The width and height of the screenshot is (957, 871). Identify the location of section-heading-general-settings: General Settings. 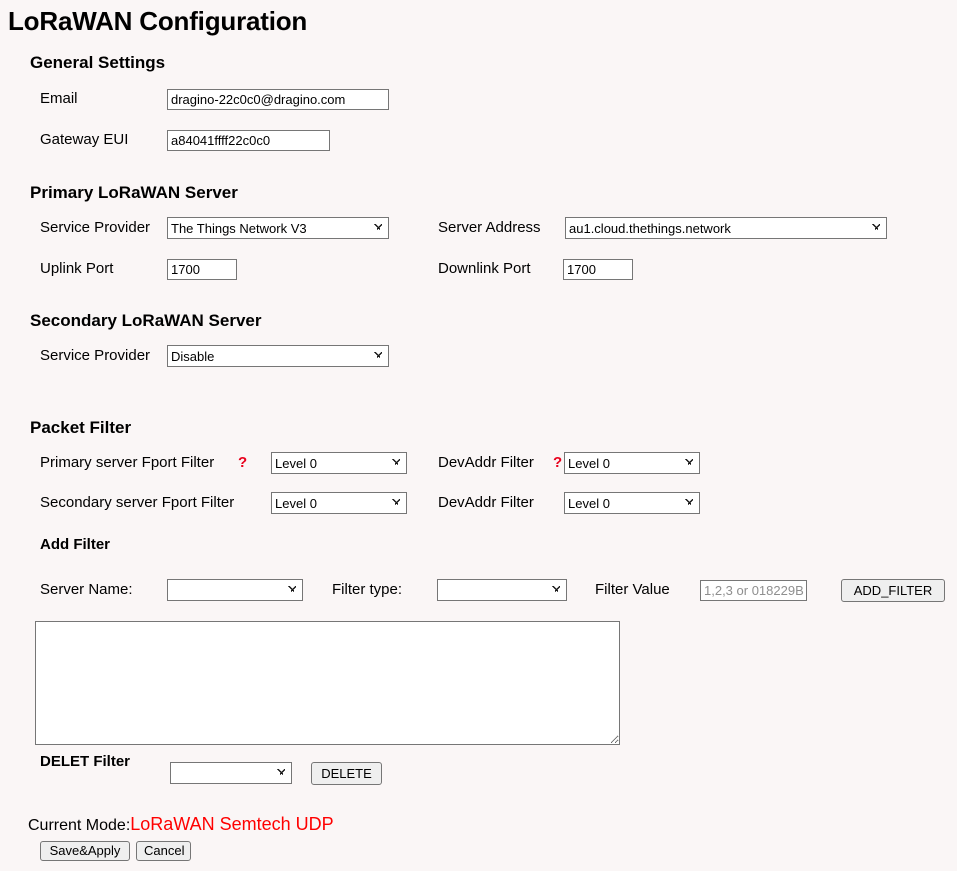
(98, 62).